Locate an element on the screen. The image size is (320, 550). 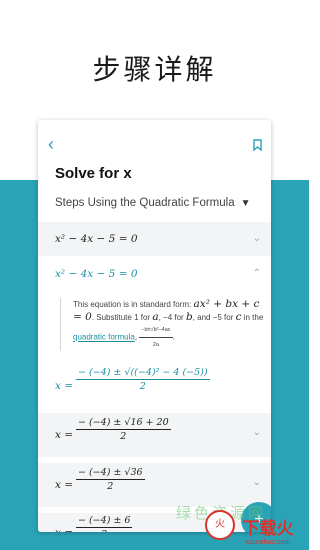
step-row-expanded: x² − 4x − 5 = 0 ⌃ is located at coordinates (154, 275).